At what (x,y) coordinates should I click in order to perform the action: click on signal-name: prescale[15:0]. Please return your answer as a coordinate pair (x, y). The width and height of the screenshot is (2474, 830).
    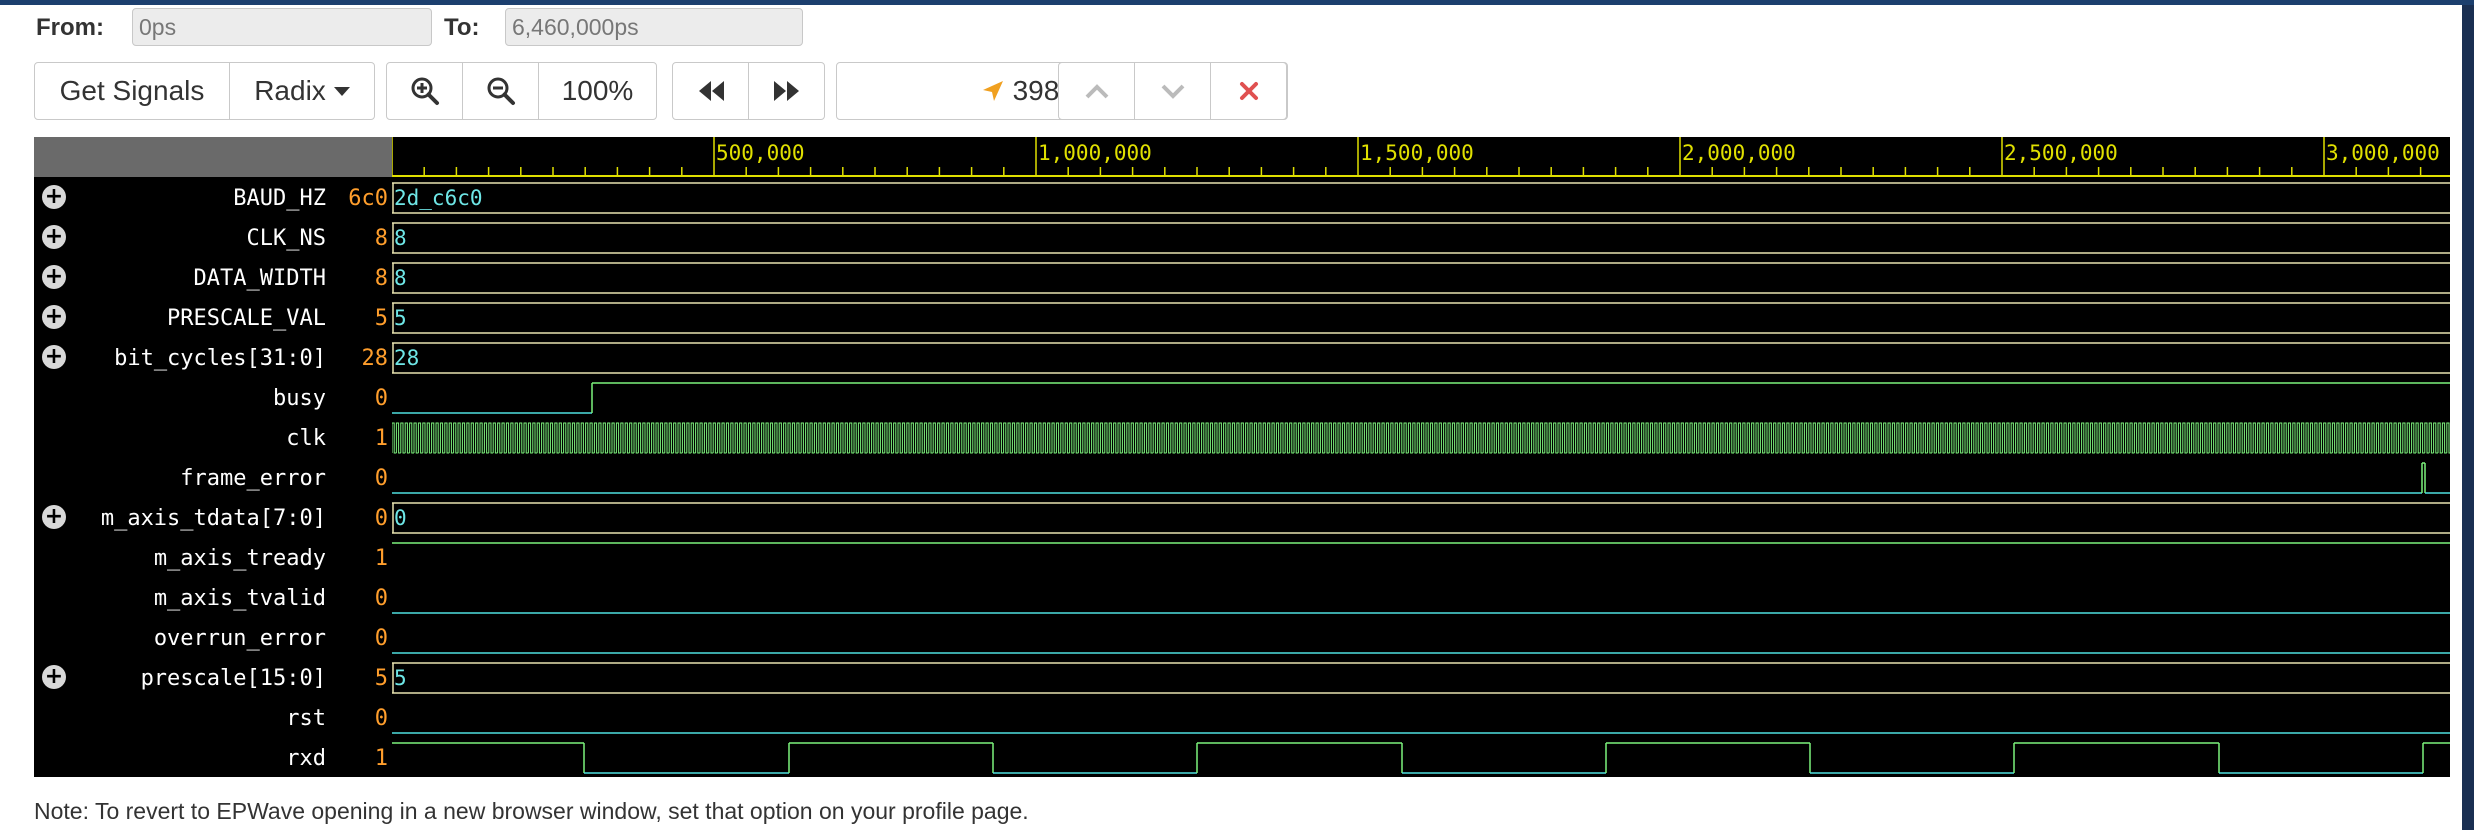
    Looking at the image, I should click on (233, 678).